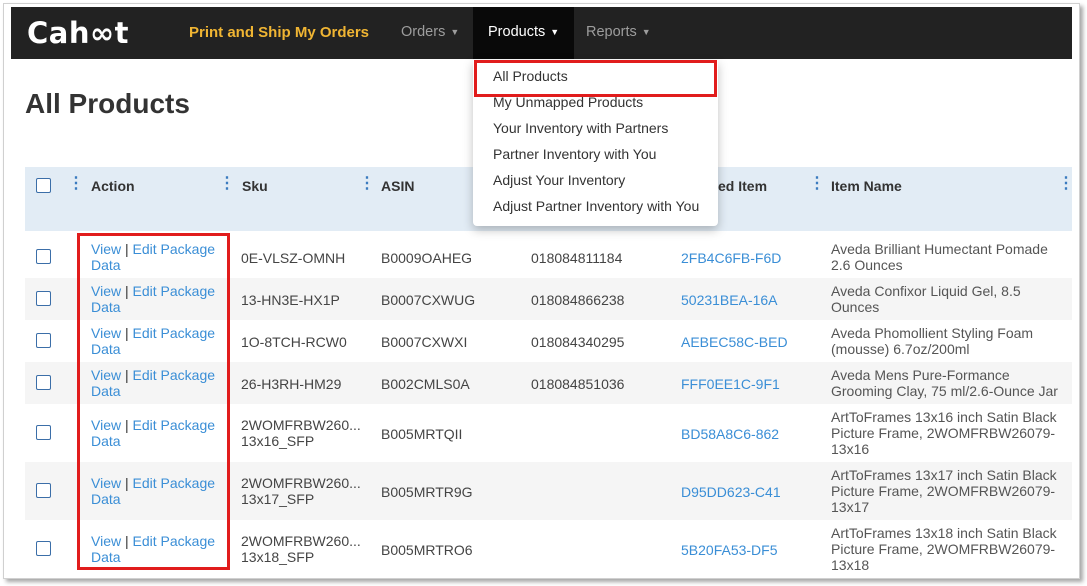 The height and width of the screenshot is (586, 1087). What do you see at coordinates (291, 384) in the screenshot?
I see `cell-sku: 26-H3RH-HM29` at bounding box center [291, 384].